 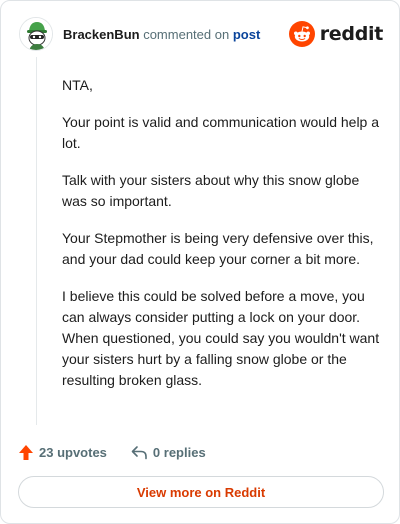 What do you see at coordinates (301, 34) in the screenshot?
I see `reddit-logo-icon` at bounding box center [301, 34].